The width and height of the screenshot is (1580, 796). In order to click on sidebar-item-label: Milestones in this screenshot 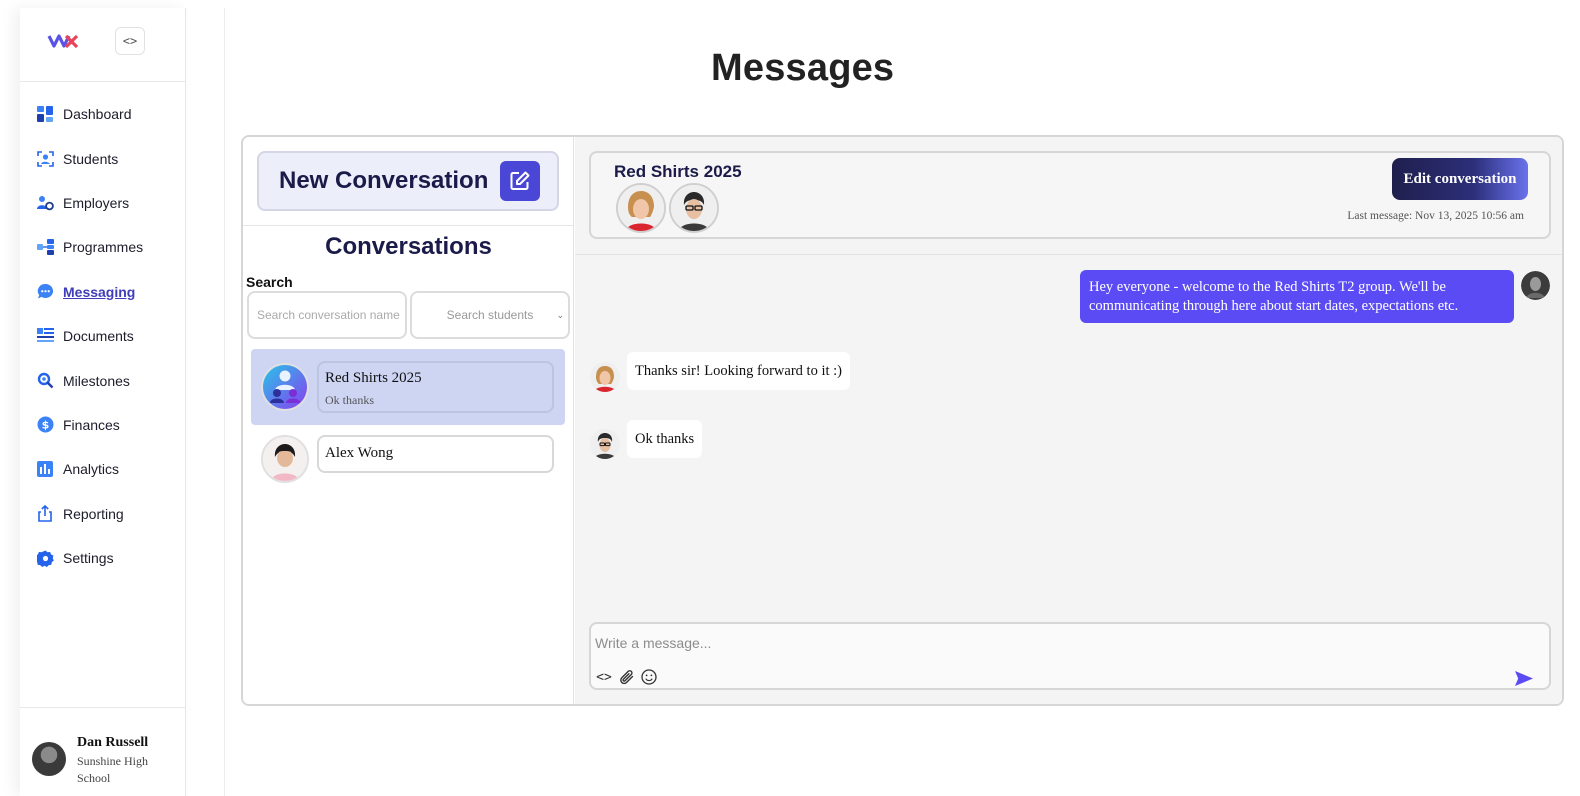, I will do `click(96, 380)`.